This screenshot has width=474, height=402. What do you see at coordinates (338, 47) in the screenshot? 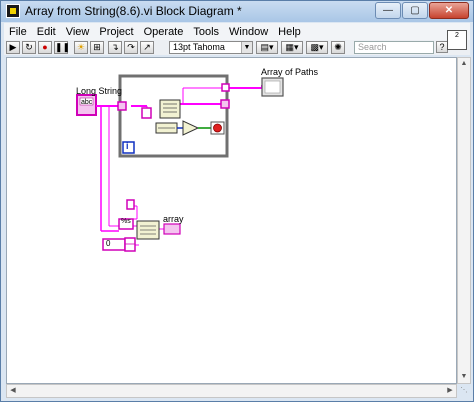
I see `cleanup-diagram-icon: ✺` at bounding box center [338, 47].